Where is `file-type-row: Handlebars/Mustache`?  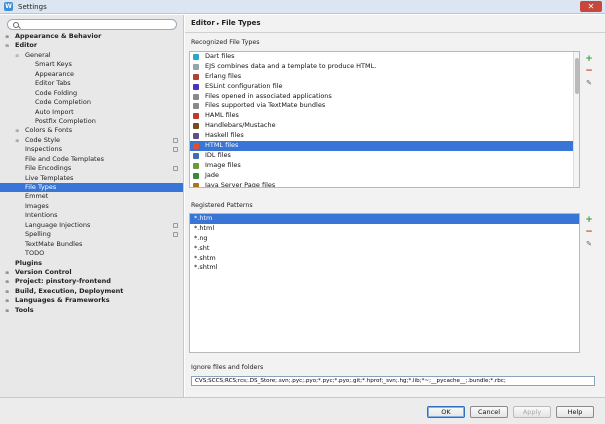 file-type-row: Handlebars/Mustache is located at coordinates (384, 126).